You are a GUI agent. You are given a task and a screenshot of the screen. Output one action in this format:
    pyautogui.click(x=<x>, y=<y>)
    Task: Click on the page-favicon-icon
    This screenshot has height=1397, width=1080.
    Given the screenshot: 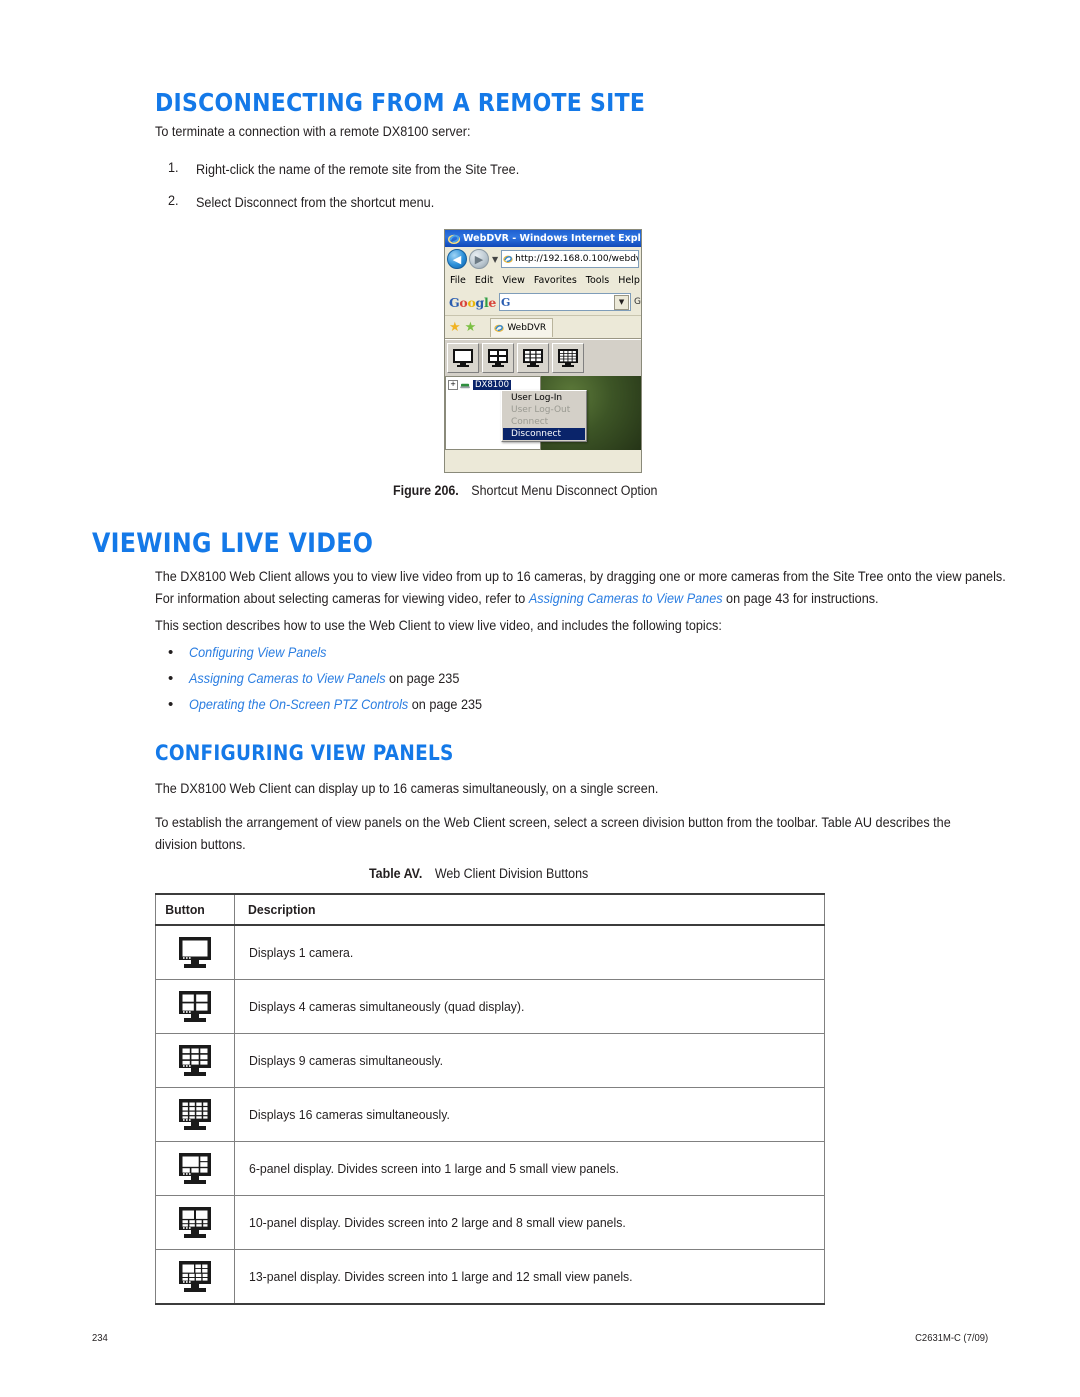 What is the action you would take?
    pyautogui.click(x=508, y=259)
    